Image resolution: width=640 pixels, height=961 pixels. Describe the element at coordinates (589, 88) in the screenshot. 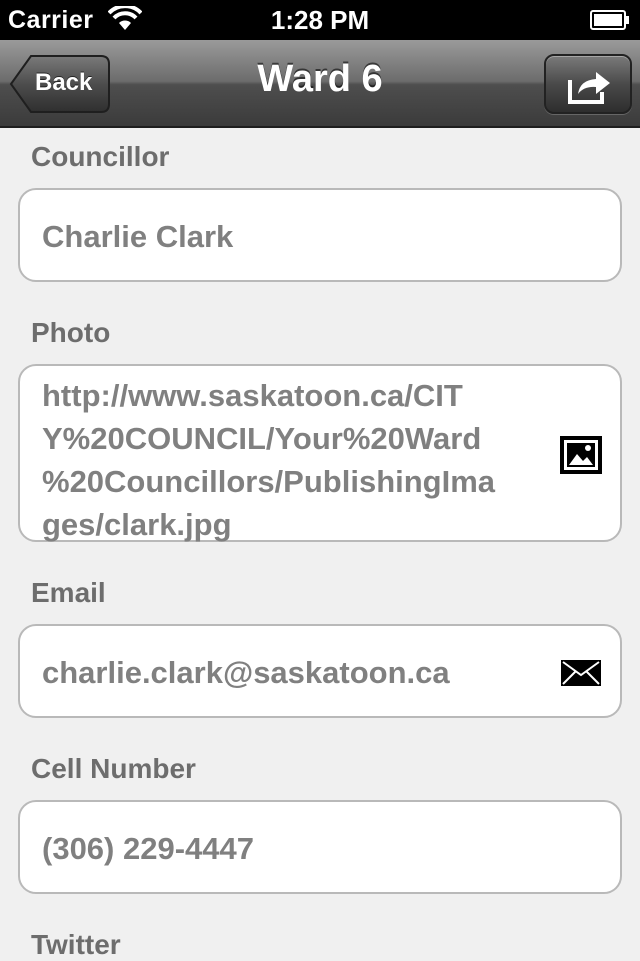

I see `share-icon` at that location.